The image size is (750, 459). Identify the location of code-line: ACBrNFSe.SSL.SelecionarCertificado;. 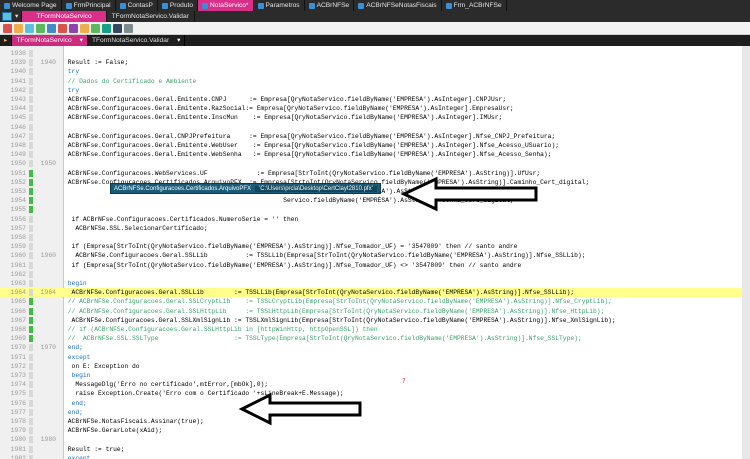
(407, 228).